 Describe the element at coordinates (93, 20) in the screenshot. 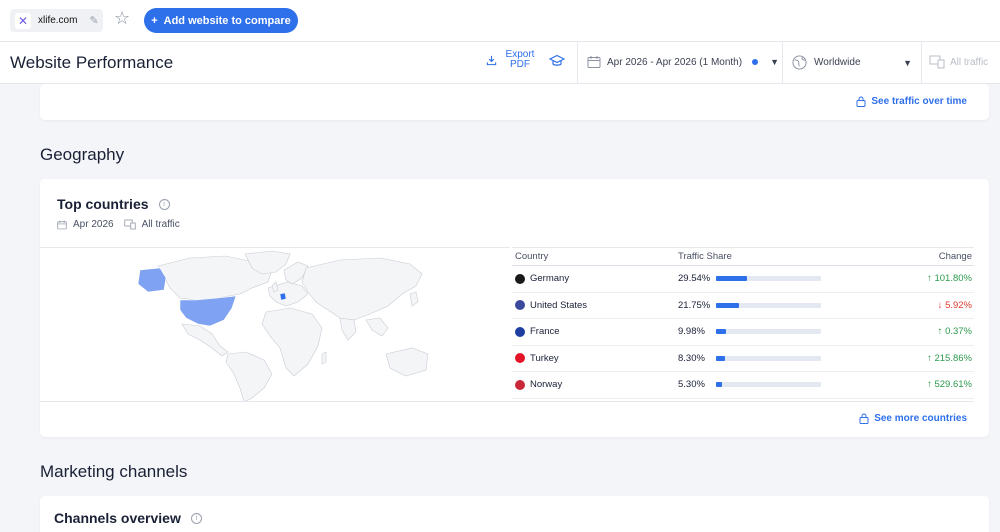

I see `edit-pencil-icon: ✎` at that location.